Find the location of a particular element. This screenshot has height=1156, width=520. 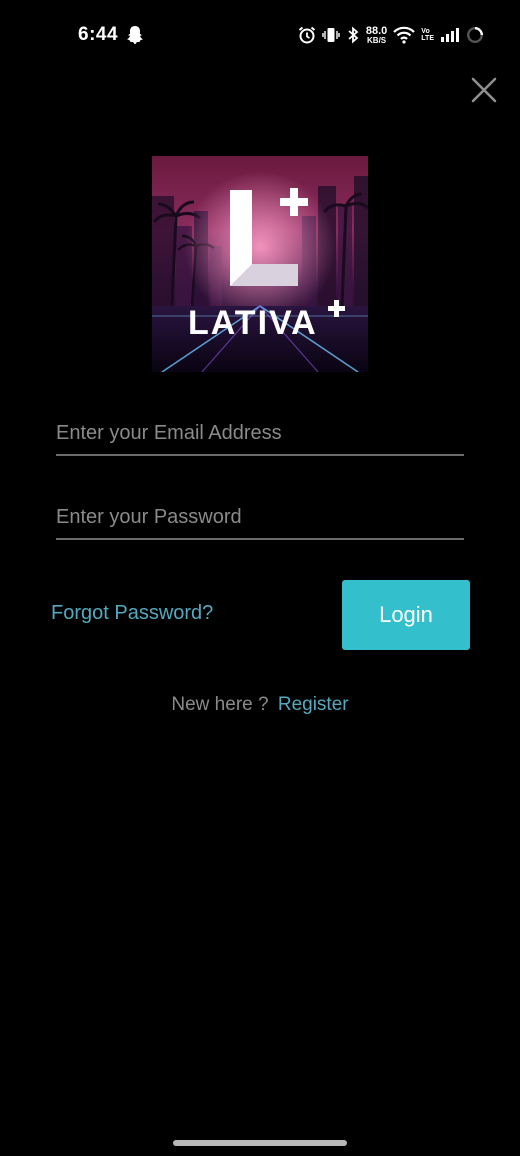

forgot-password-link: Forgot Password? is located at coordinates (132, 613).